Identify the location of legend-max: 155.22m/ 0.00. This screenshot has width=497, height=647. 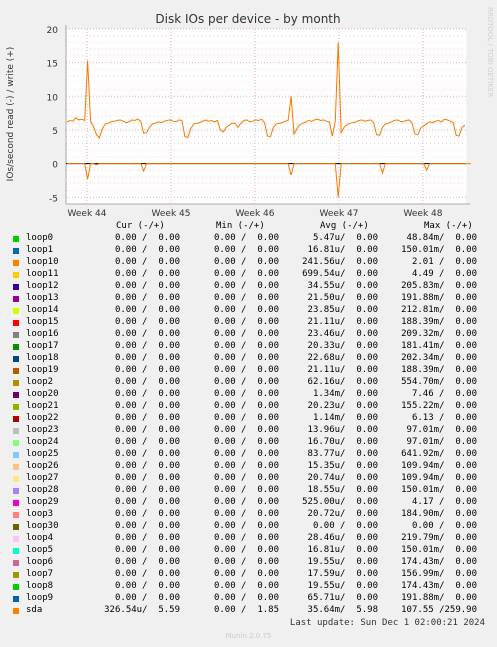
(439, 406).